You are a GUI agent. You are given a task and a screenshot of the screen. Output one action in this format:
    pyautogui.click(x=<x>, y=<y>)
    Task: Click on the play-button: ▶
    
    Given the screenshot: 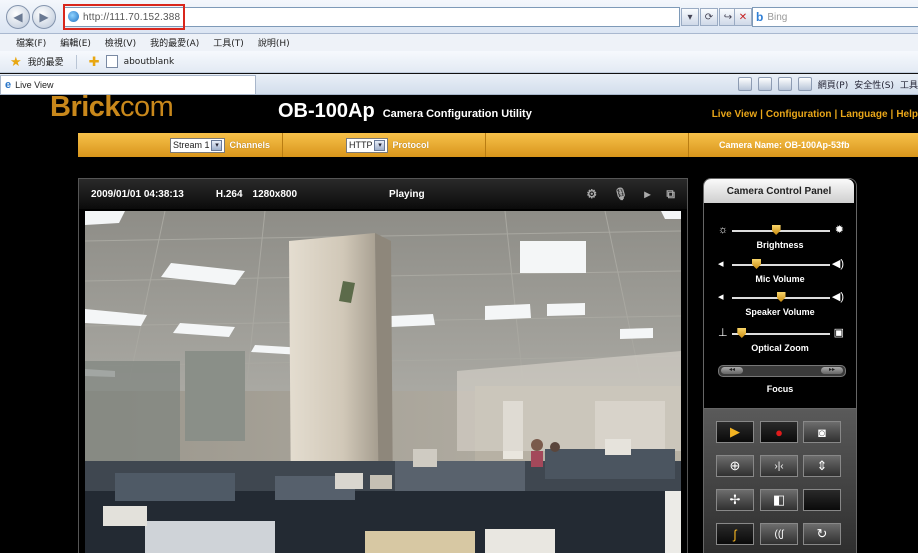 What is the action you would take?
    pyautogui.click(x=735, y=432)
    